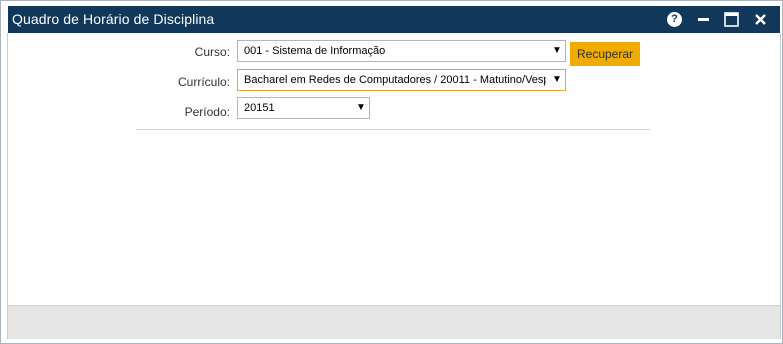 Image resolution: width=783 pixels, height=344 pixels. Describe the element at coordinates (605, 54) in the screenshot. I see `recuperar-button: Recuperar` at that location.